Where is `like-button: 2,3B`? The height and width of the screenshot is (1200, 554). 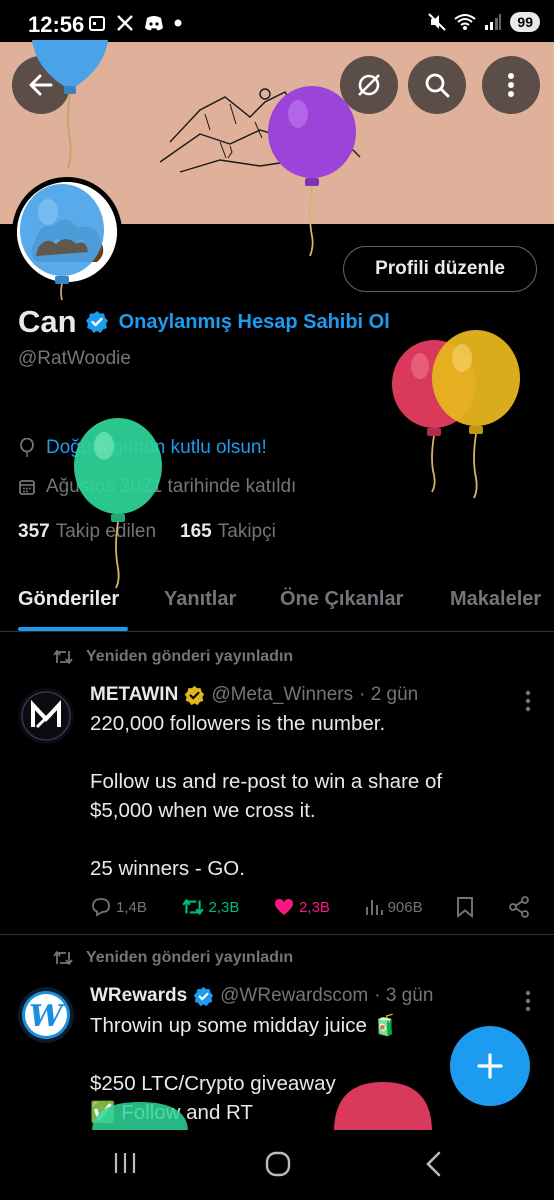
like-button: 2,3B is located at coordinates (301, 907).